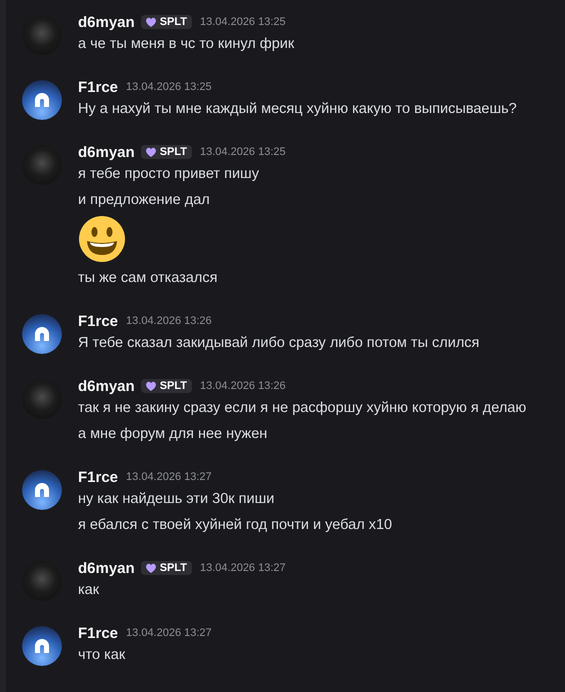 Image resolution: width=565 pixels, height=692 pixels. What do you see at coordinates (89, 590) in the screenshot?
I see `message-text: как` at bounding box center [89, 590].